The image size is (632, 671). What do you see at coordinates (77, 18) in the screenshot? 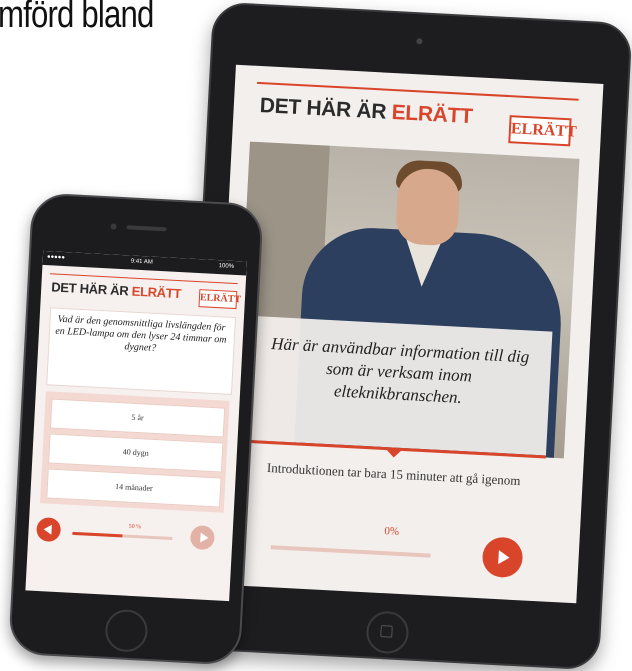
I see `page-headline: mförd bland` at bounding box center [77, 18].